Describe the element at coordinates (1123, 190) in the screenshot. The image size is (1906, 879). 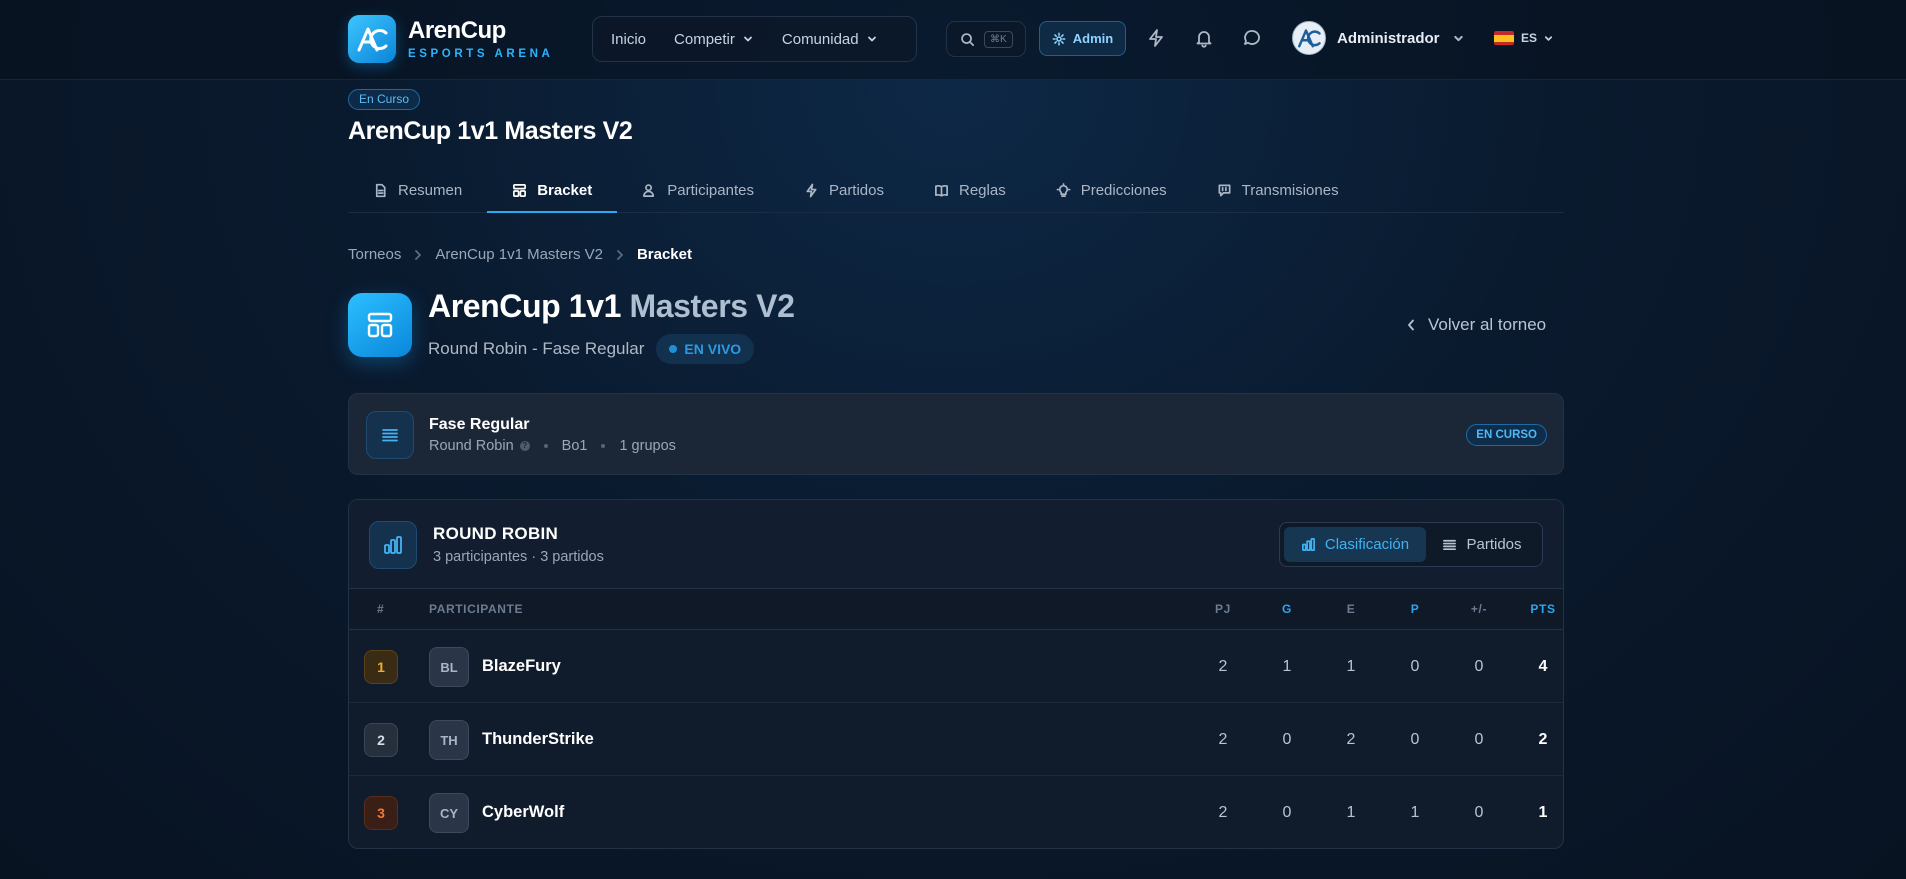
I see `tab-label: Predicciones` at that location.